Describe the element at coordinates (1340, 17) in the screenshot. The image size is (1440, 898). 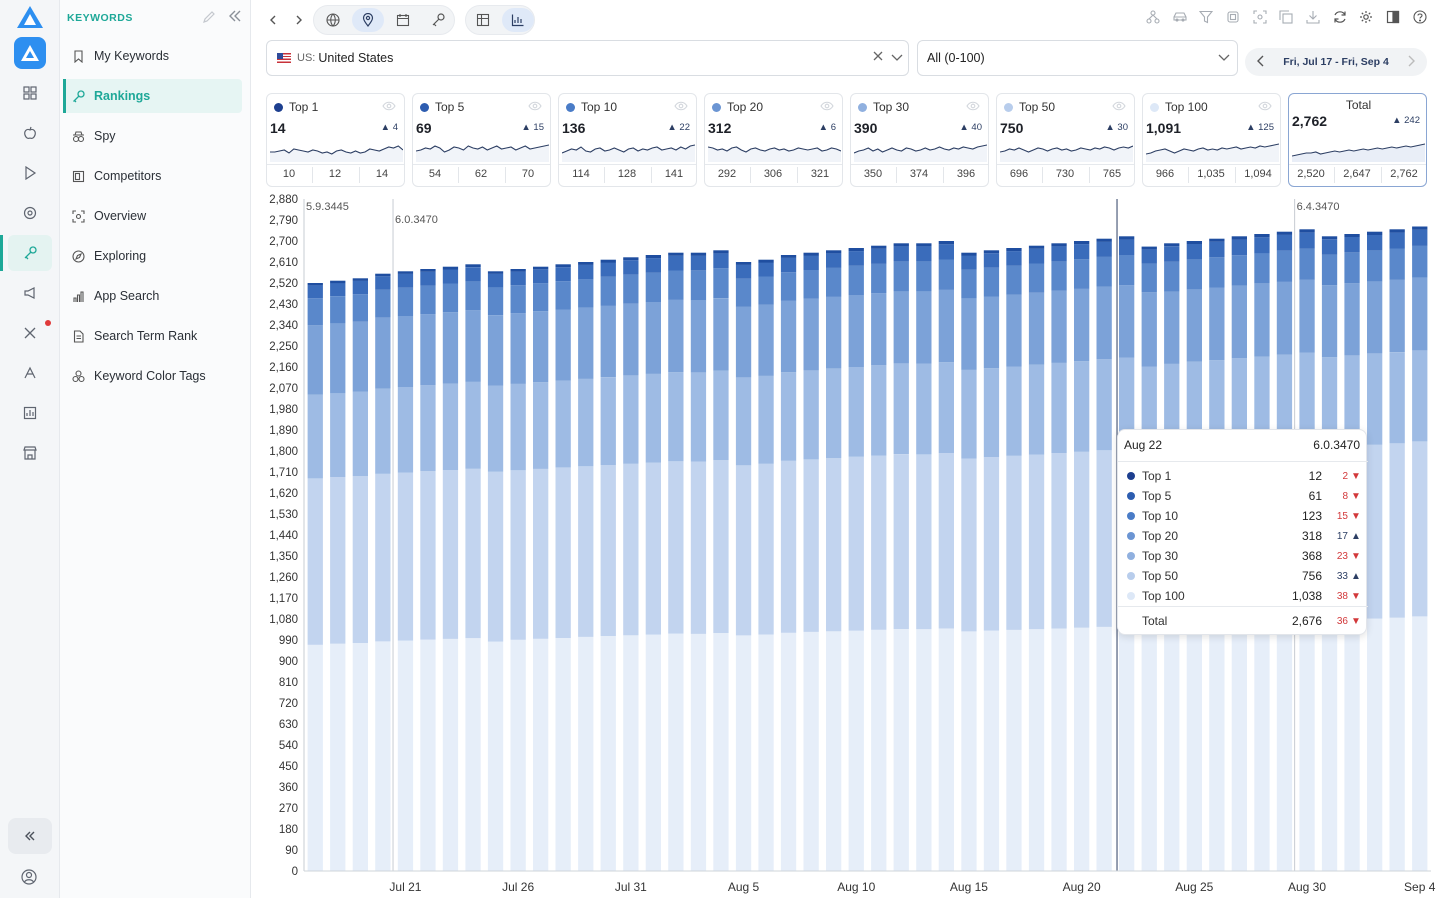
I see `refresh-icon` at that location.